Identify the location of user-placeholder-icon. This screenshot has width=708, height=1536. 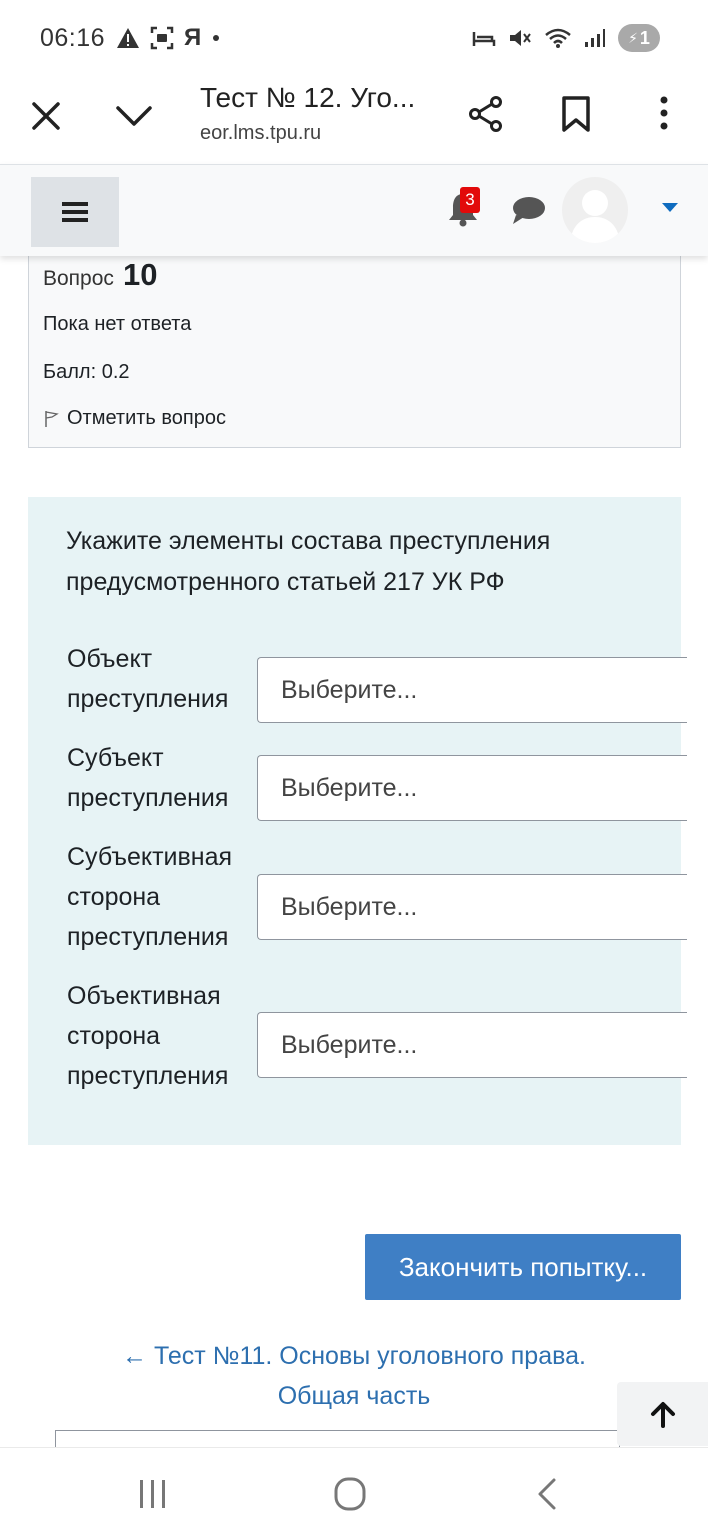
(595, 216).